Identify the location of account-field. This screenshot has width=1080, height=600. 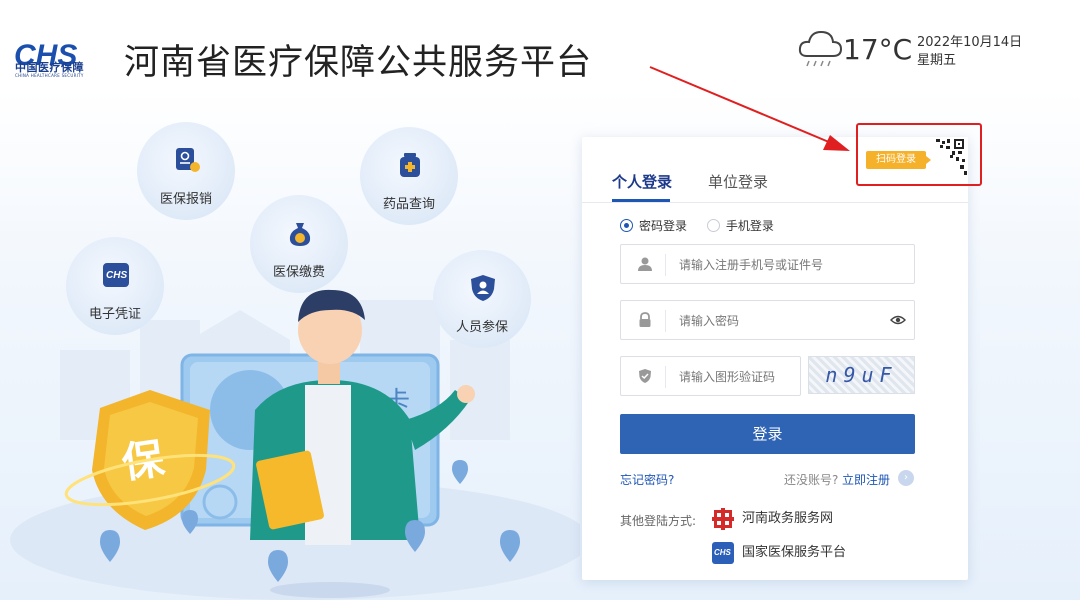
(767, 264).